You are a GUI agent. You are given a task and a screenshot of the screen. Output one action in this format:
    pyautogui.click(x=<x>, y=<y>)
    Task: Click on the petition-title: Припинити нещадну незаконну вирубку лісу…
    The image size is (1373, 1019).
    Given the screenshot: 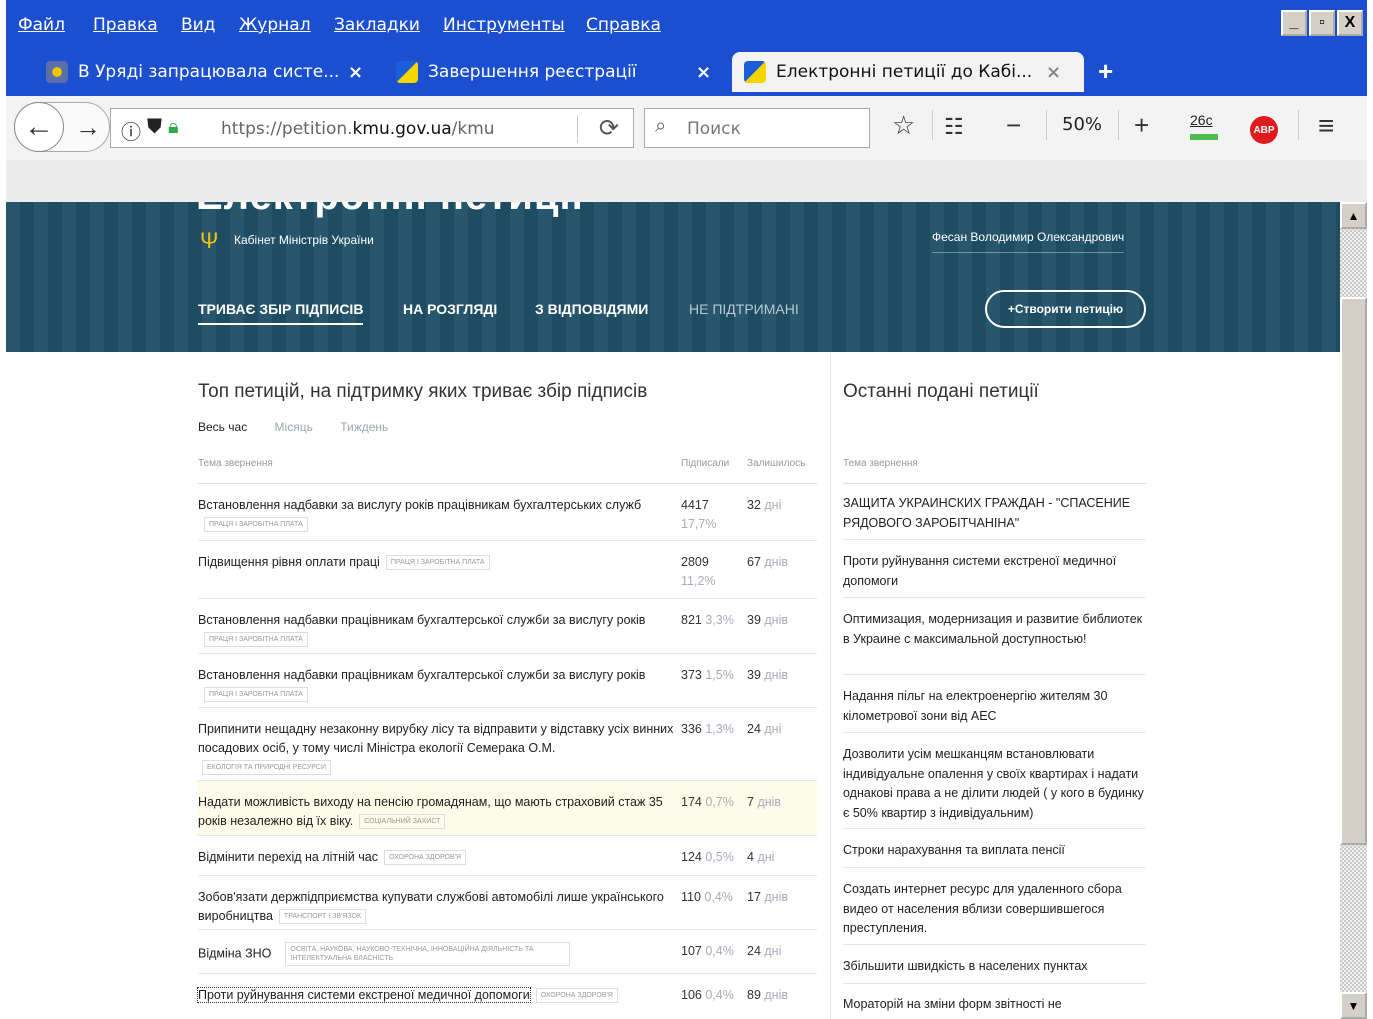 What is the action you would take?
    pyautogui.click(x=435, y=738)
    